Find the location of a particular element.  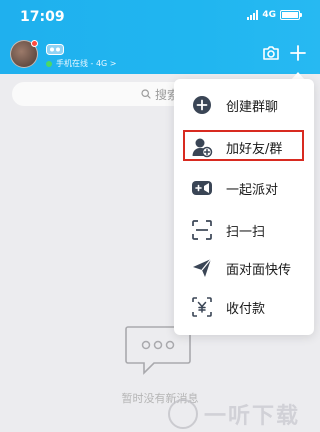

party-icon is located at coordinates (202, 188).